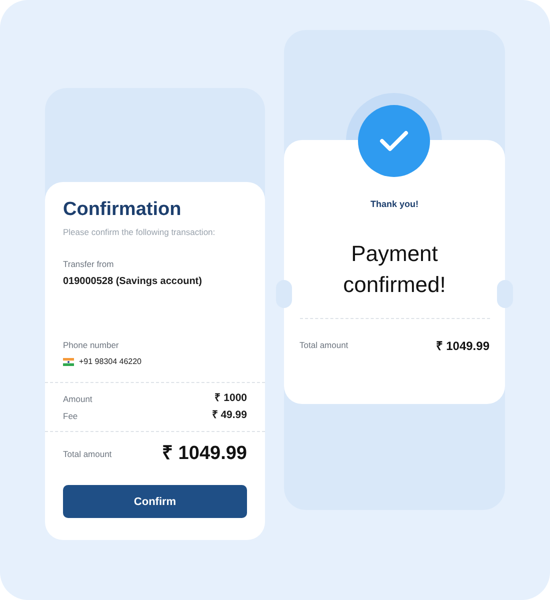 The width and height of the screenshot is (550, 600). Describe the element at coordinates (110, 362) in the screenshot. I see `field-value: +91 98304 46220` at that location.